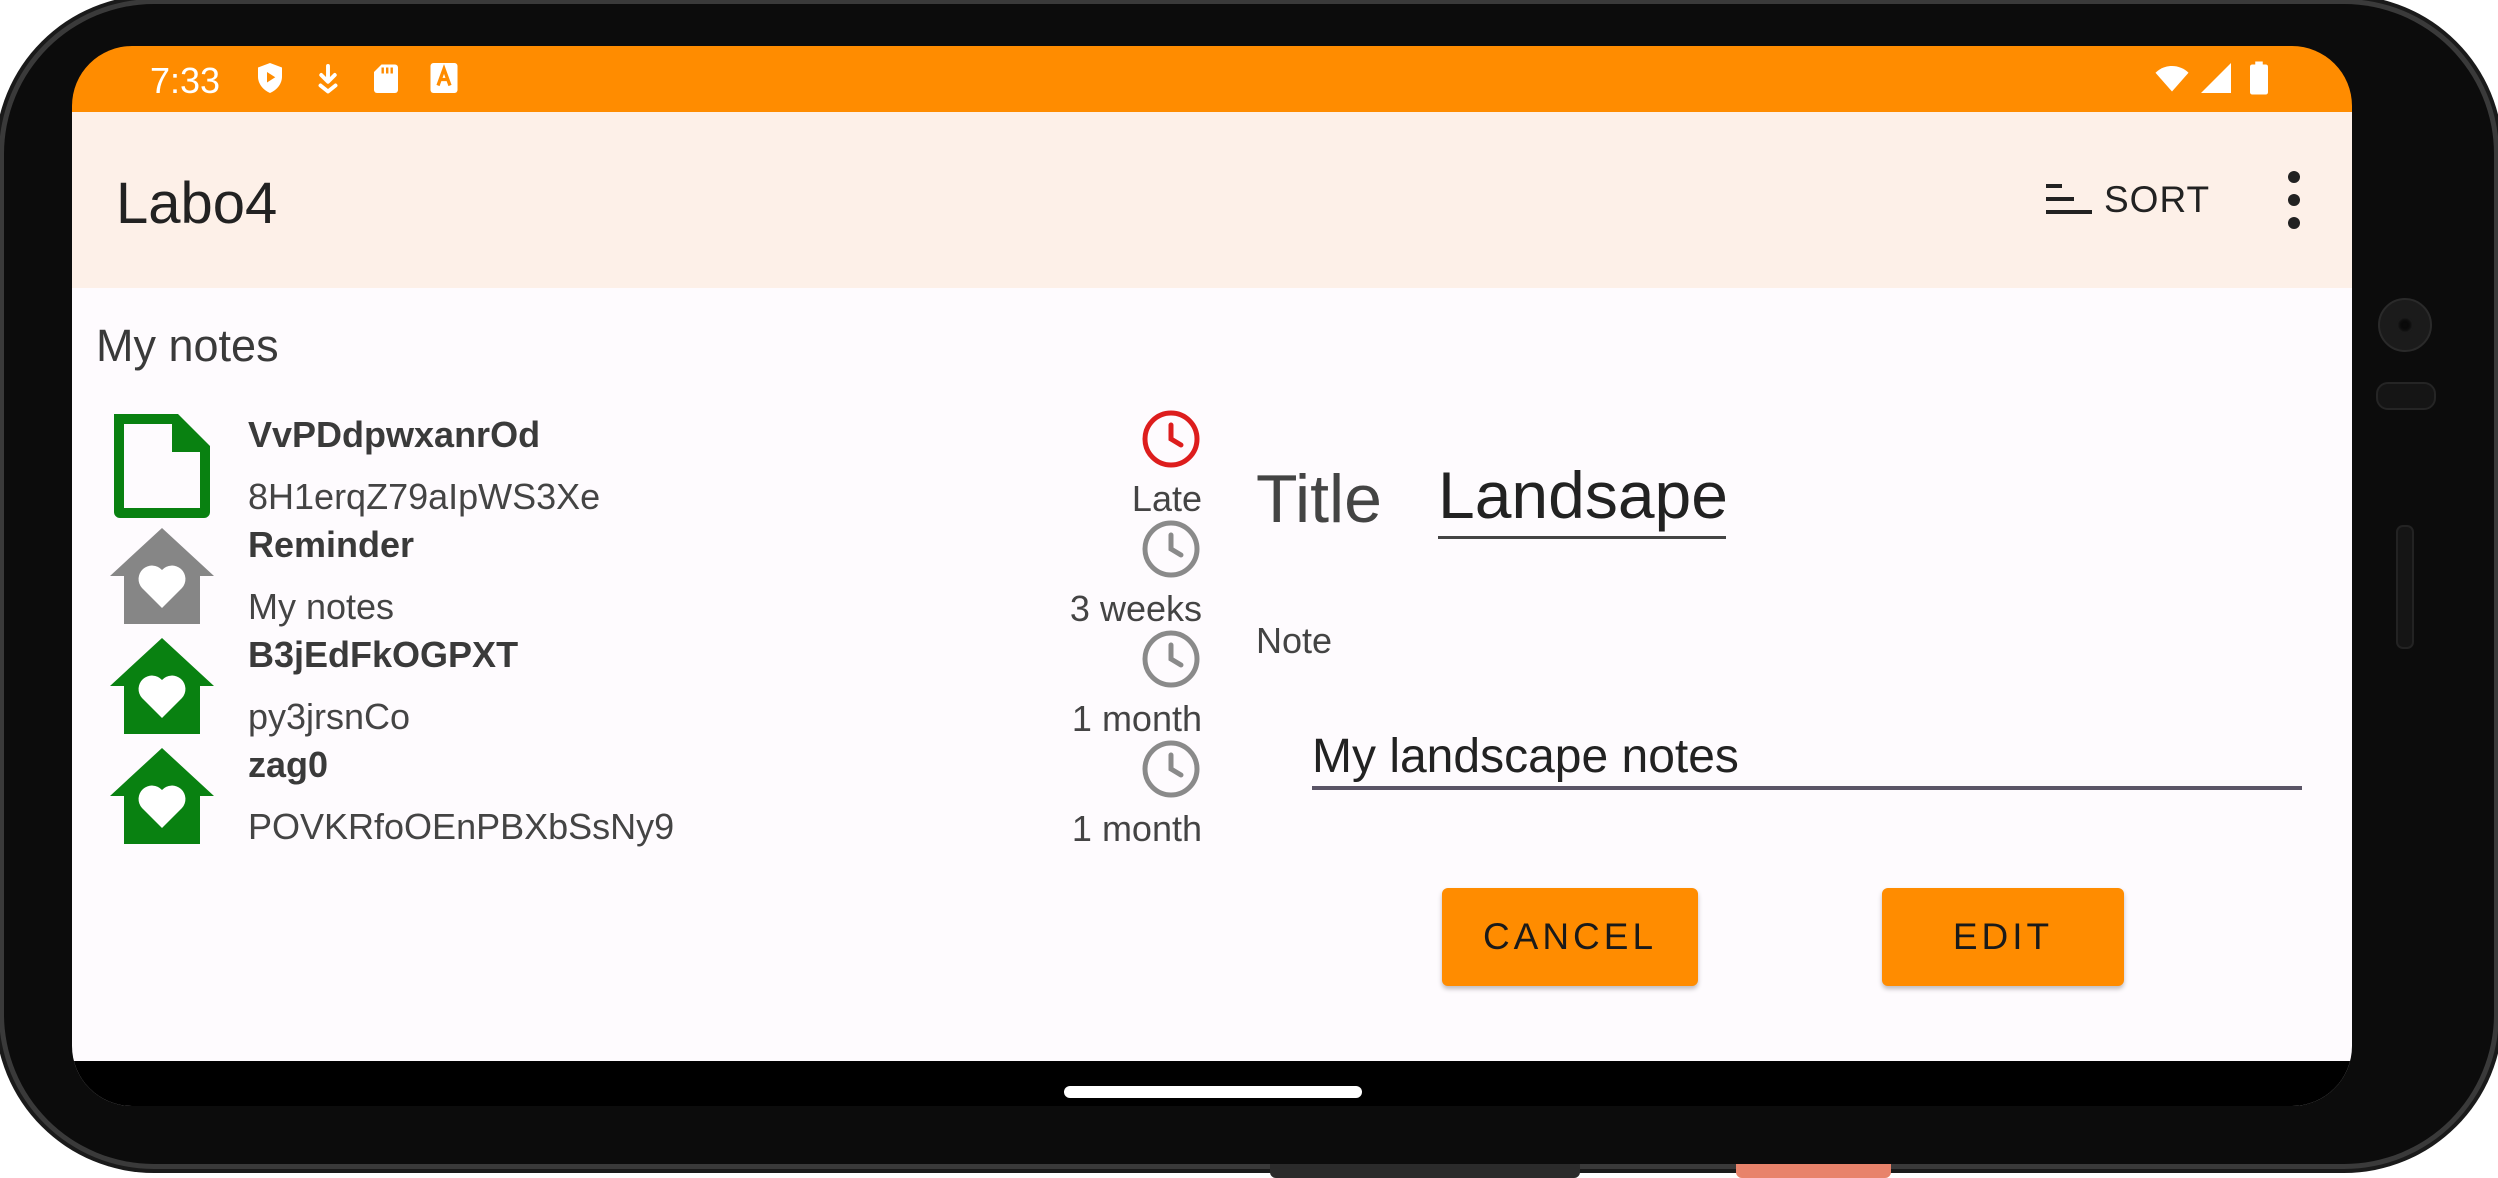 The height and width of the screenshot is (1178, 2498). I want to click on wifi-icon, so click(2172, 79).